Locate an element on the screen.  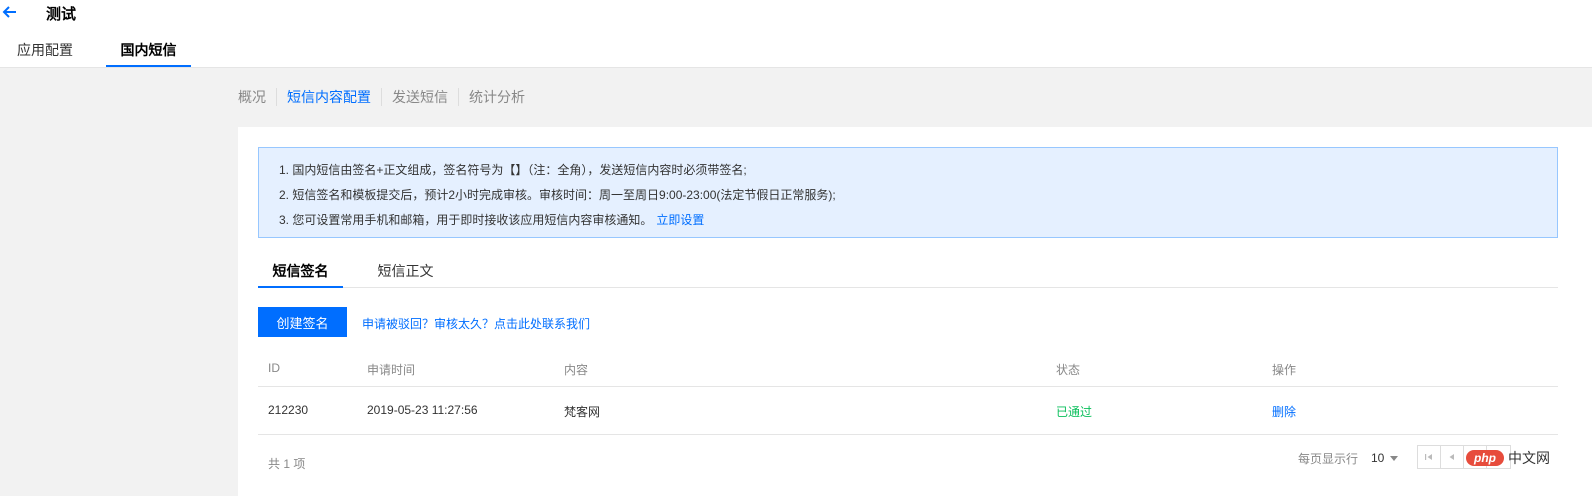
watermark-badge: php is located at coordinates (1485, 458).